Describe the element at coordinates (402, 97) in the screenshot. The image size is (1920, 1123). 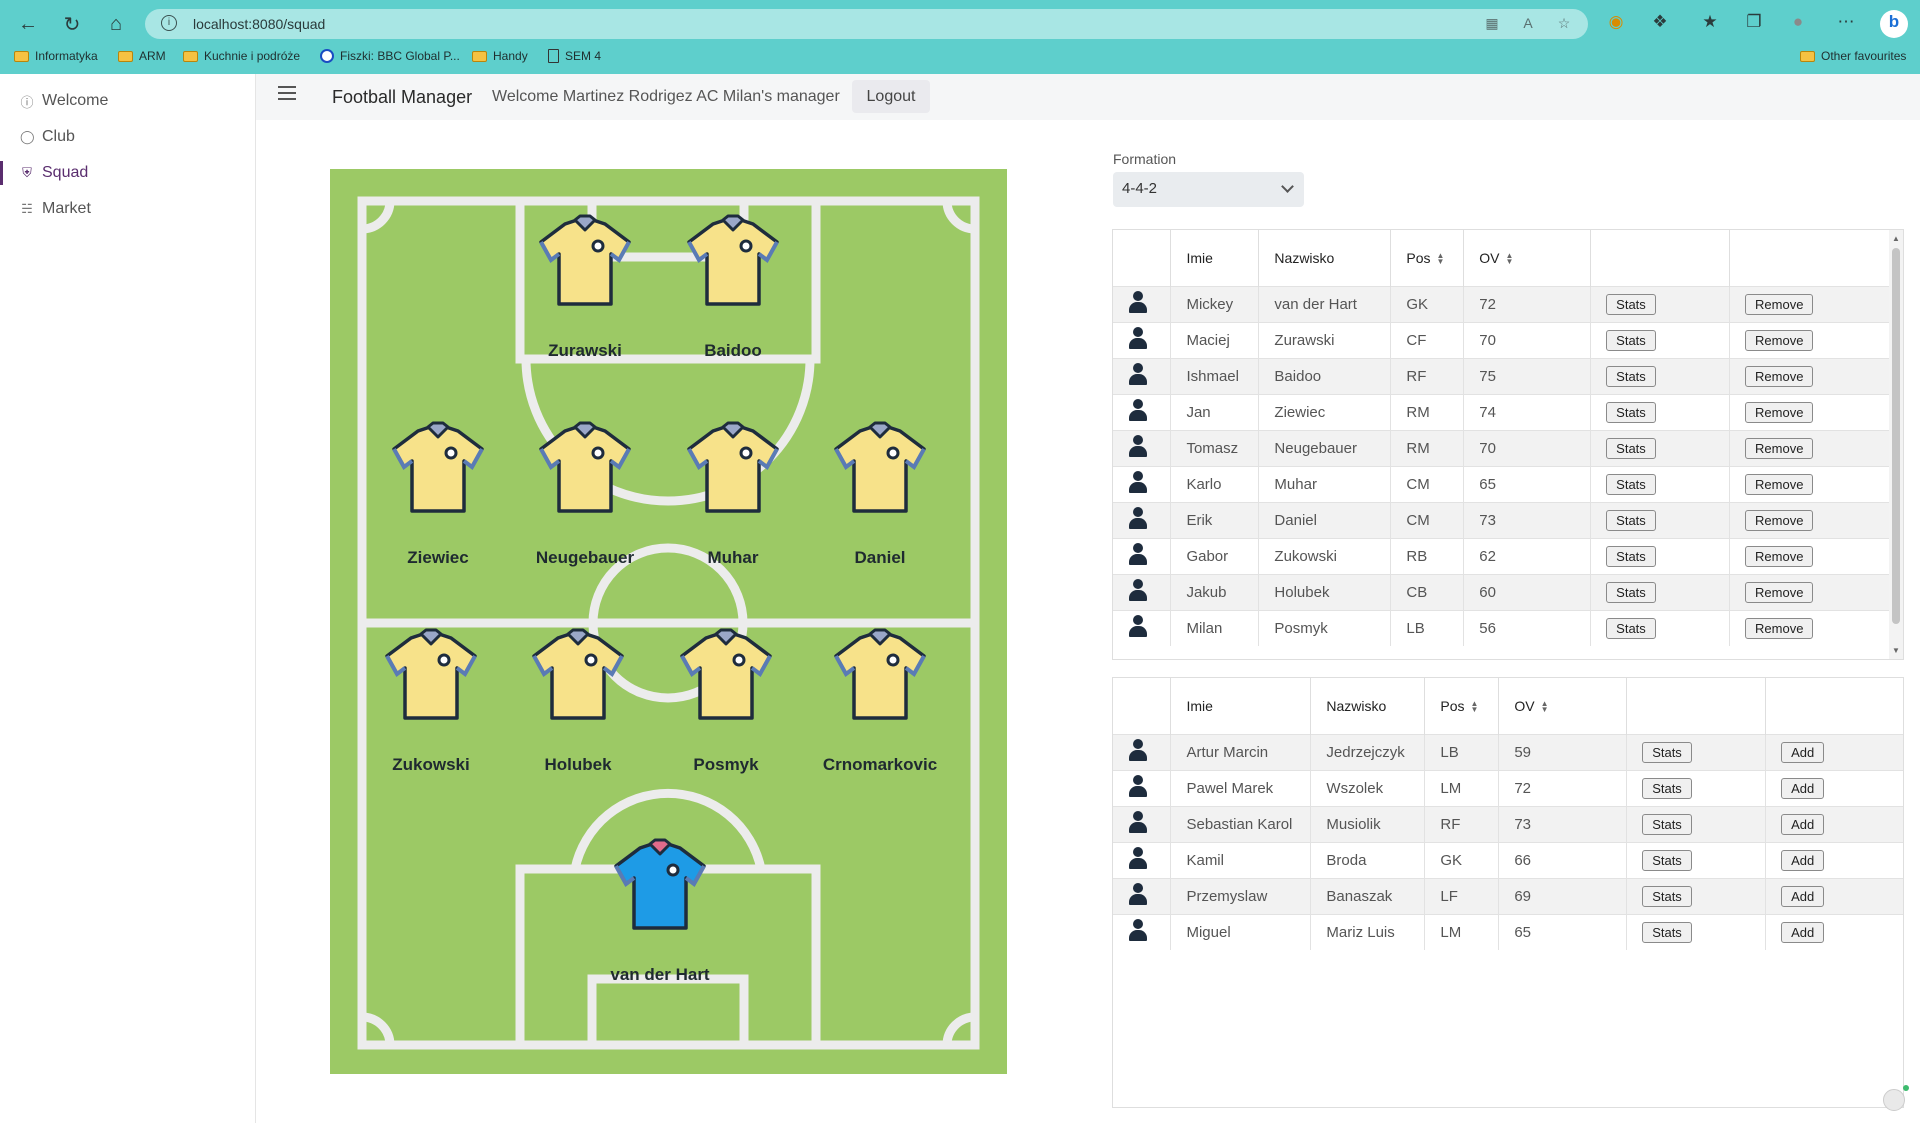
I see `app-title: Football Manager` at that location.